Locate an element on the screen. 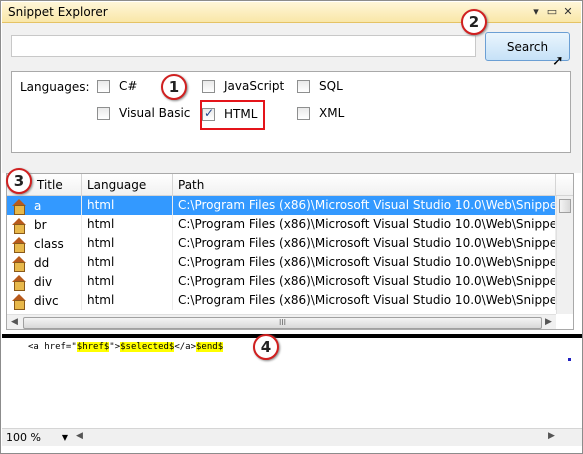  row-title: a is located at coordinates (38, 205).